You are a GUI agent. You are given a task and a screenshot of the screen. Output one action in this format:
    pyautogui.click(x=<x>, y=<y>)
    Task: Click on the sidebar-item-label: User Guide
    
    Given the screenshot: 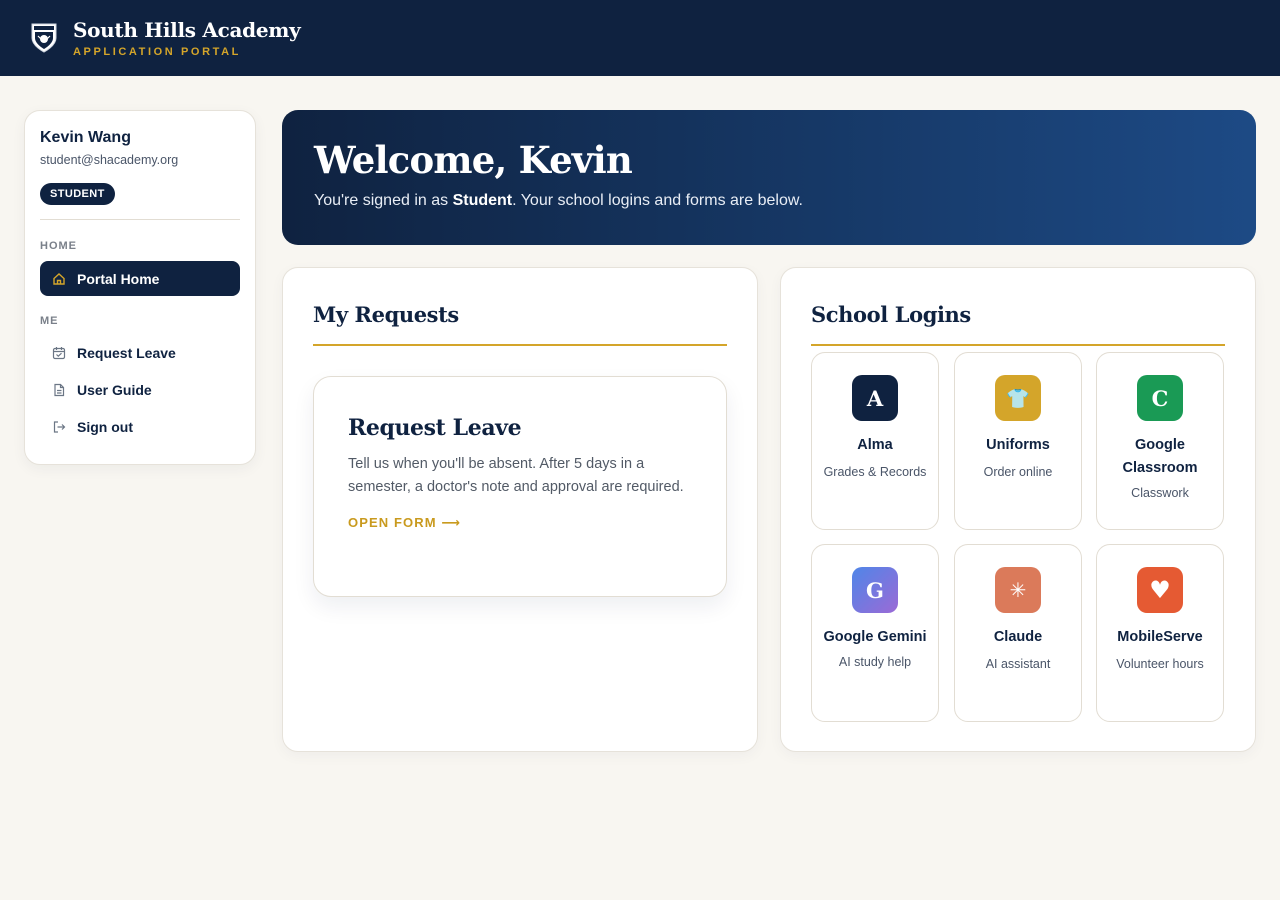 What is the action you would take?
    pyautogui.click(x=114, y=389)
    